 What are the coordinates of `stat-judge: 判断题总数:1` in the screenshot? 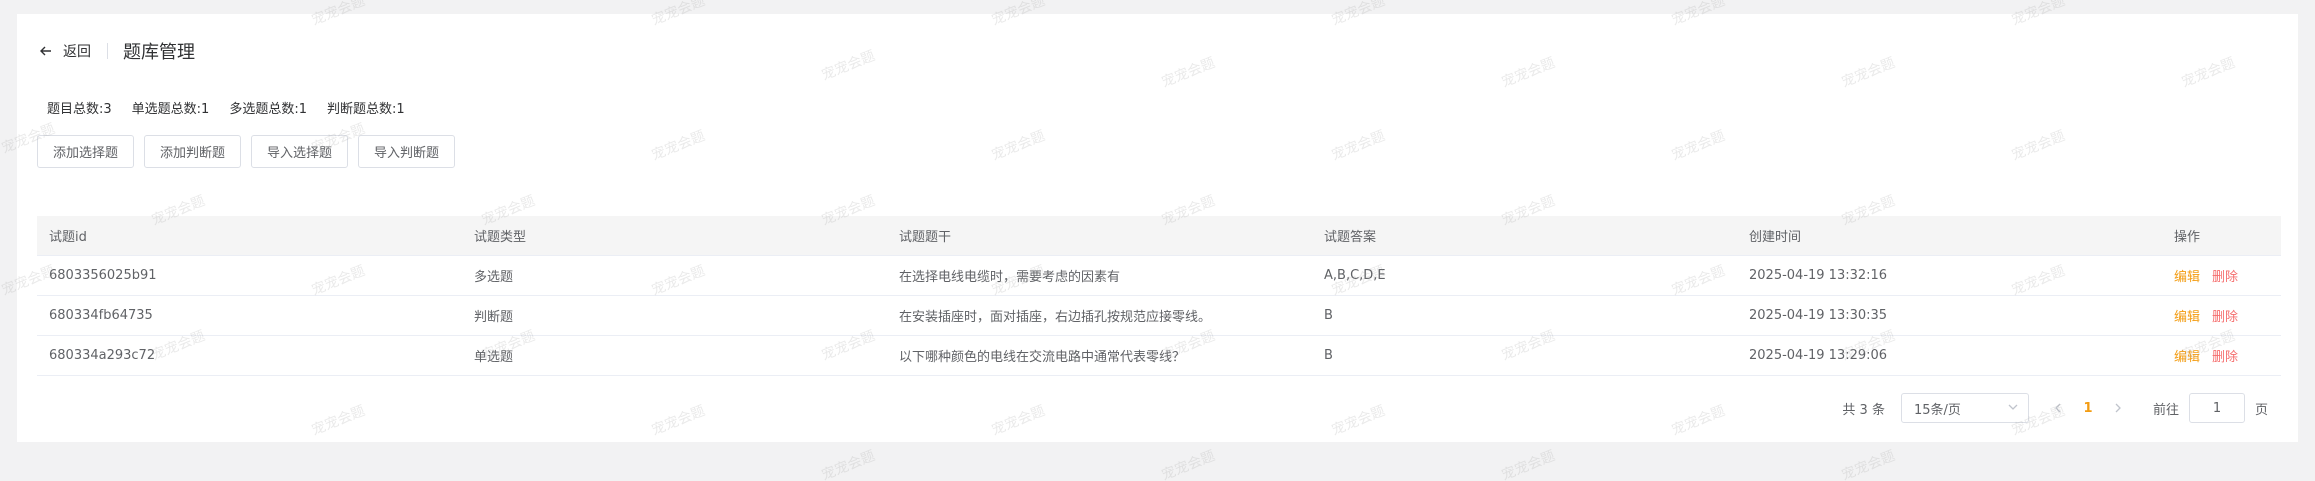 It's located at (365, 109).